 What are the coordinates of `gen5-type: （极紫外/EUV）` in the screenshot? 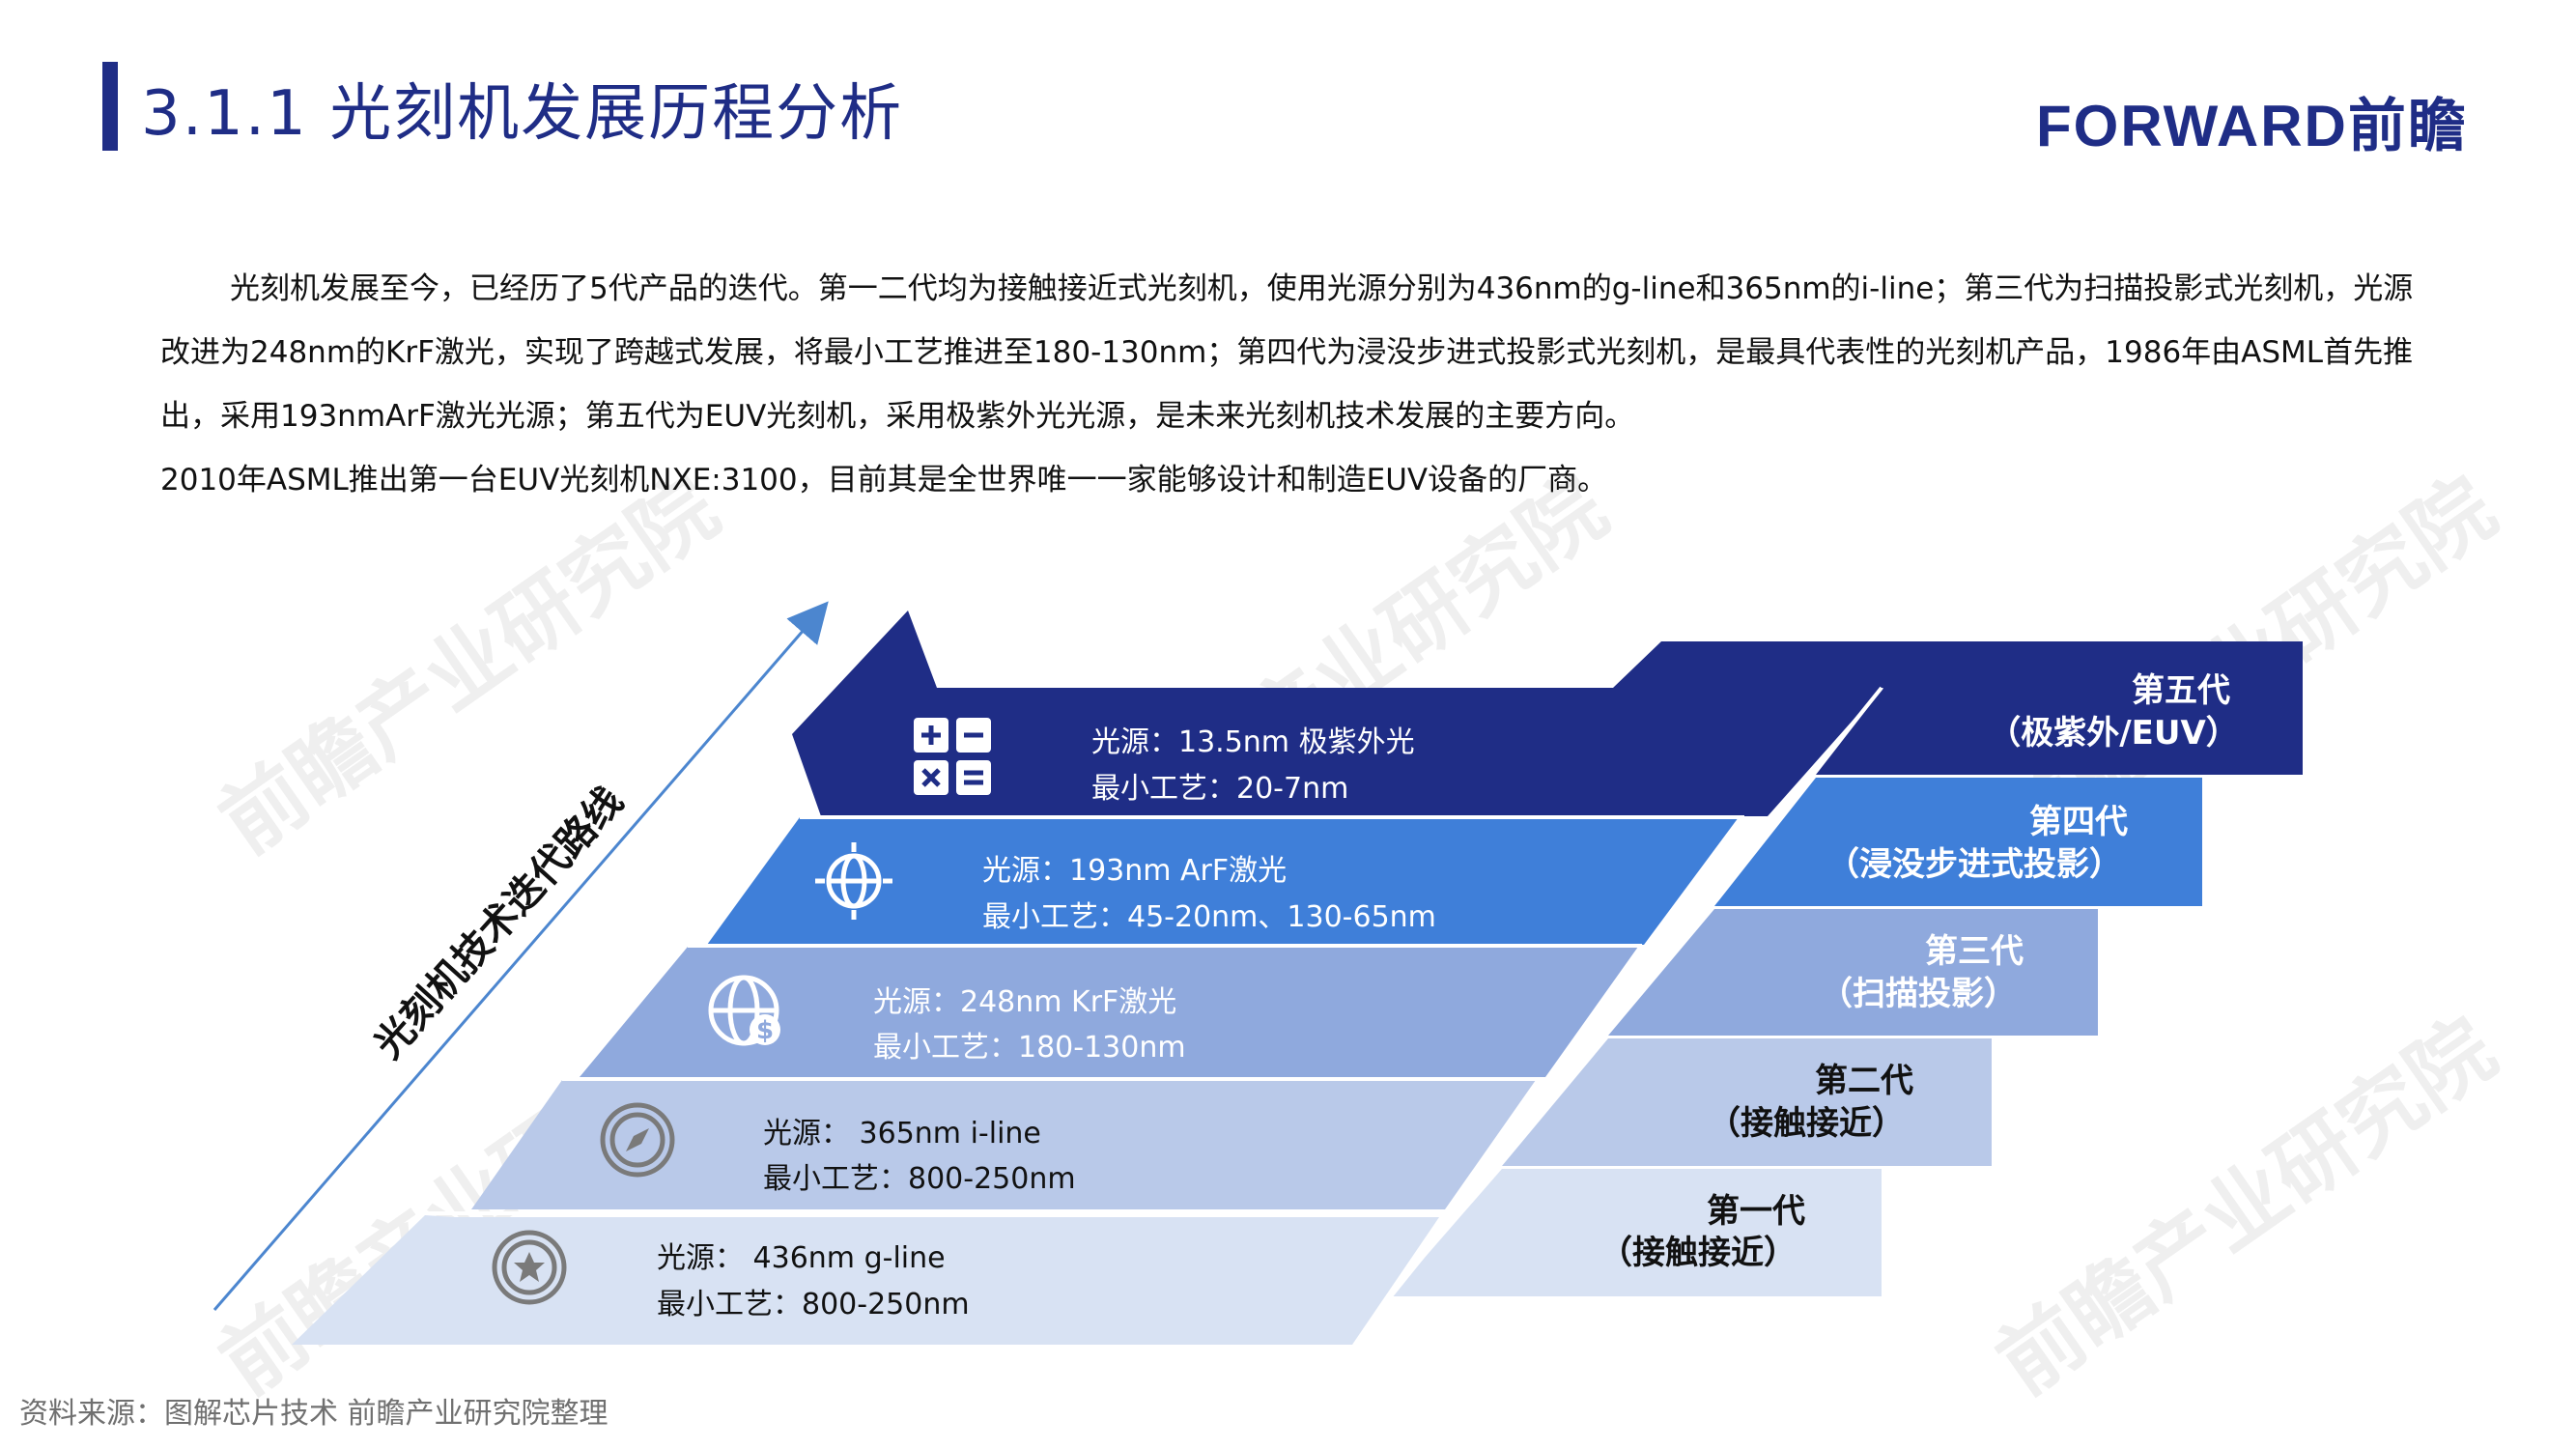 It's located at (2113, 733).